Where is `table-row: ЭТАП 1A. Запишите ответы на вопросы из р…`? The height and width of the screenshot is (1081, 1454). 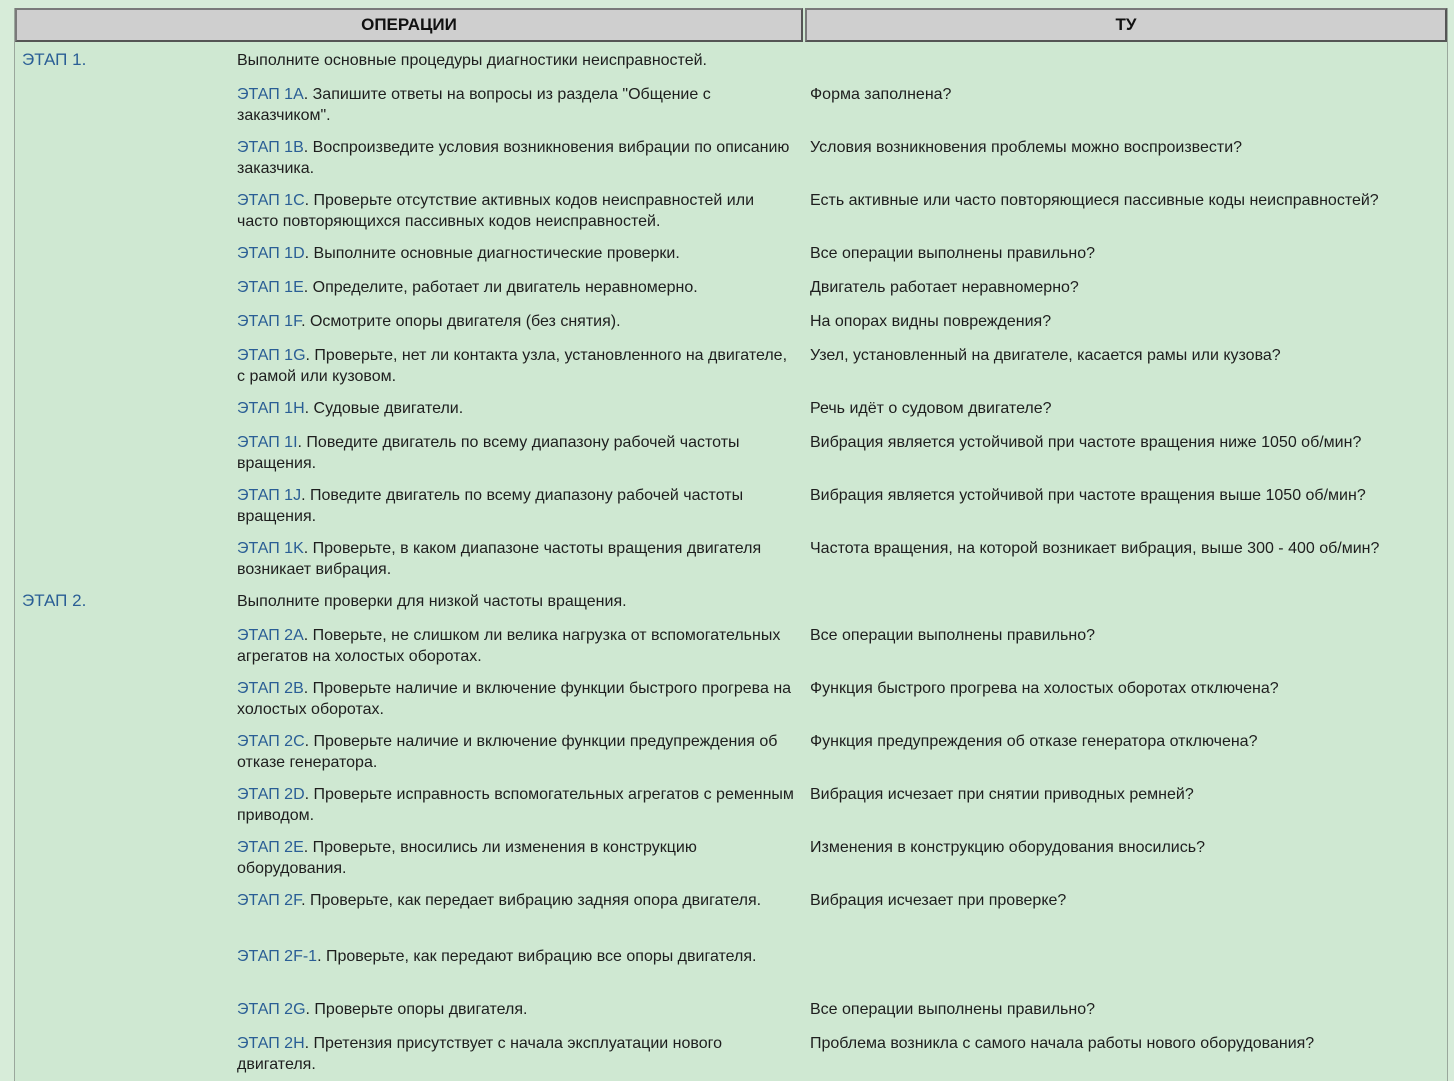 table-row: ЭТАП 1A. Запишите ответы на вопросы из р… is located at coordinates (731, 102).